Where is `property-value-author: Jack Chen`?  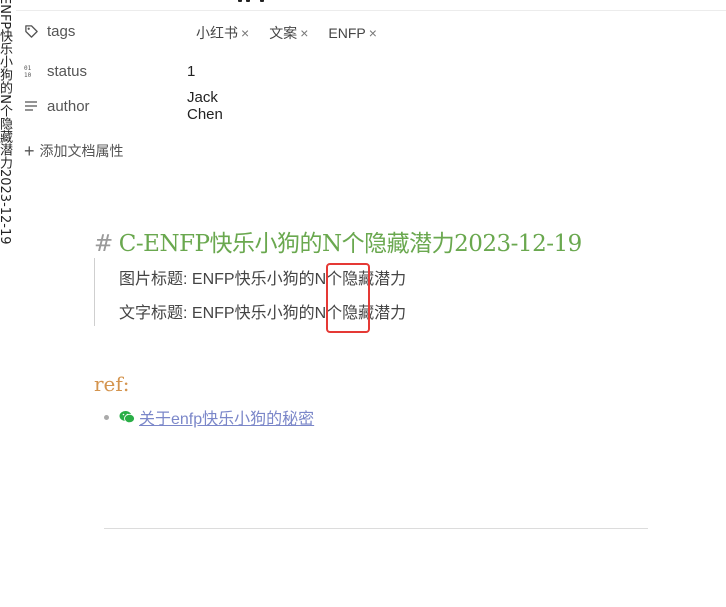
property-value-author: Jack Chen is located at coordinates (205, 106).